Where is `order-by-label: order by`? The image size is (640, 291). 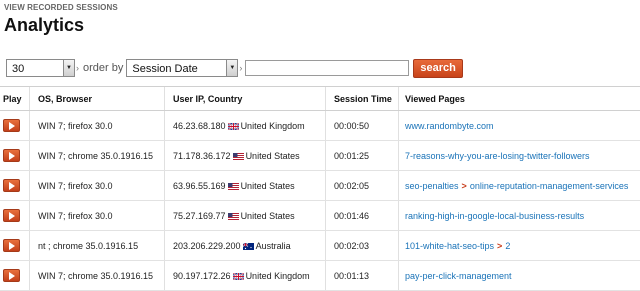
order-by-label: order by is located at coordinates (103, 68).